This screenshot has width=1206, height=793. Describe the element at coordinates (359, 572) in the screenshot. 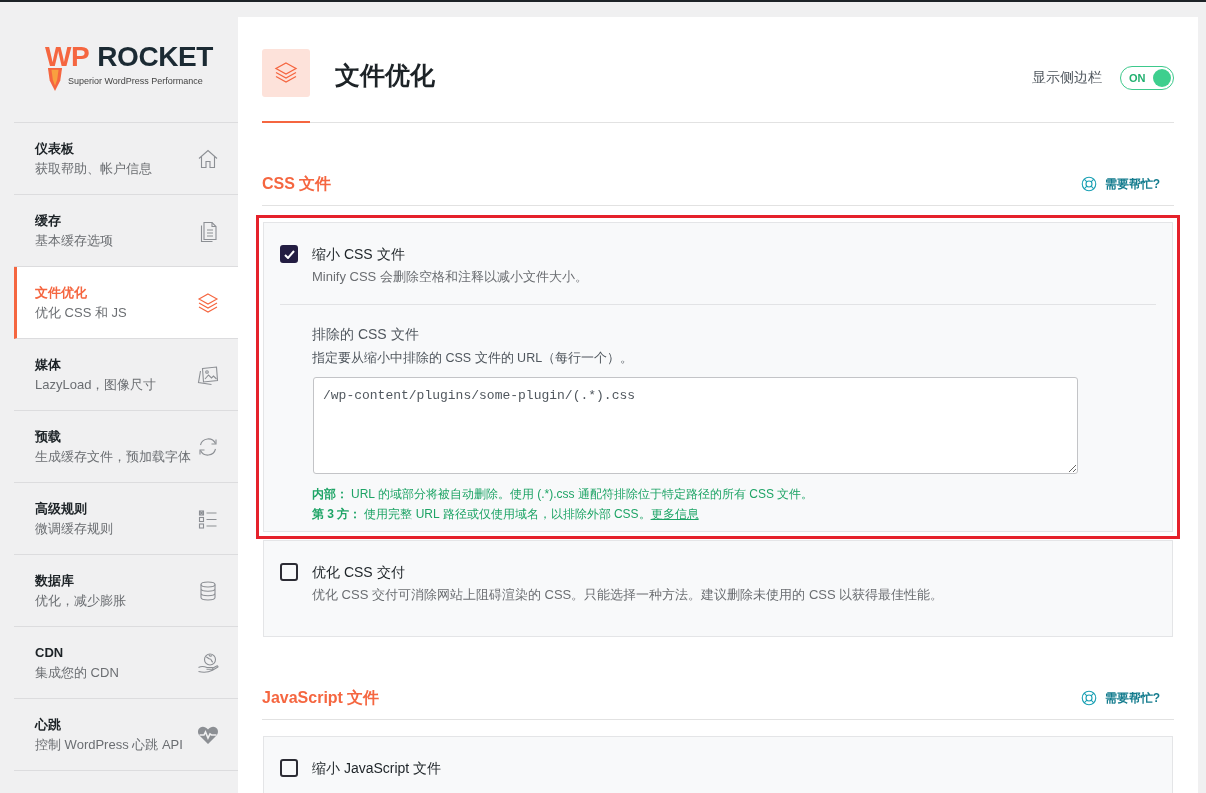

I see `option-label: 优化 CSS 交付` at that location.